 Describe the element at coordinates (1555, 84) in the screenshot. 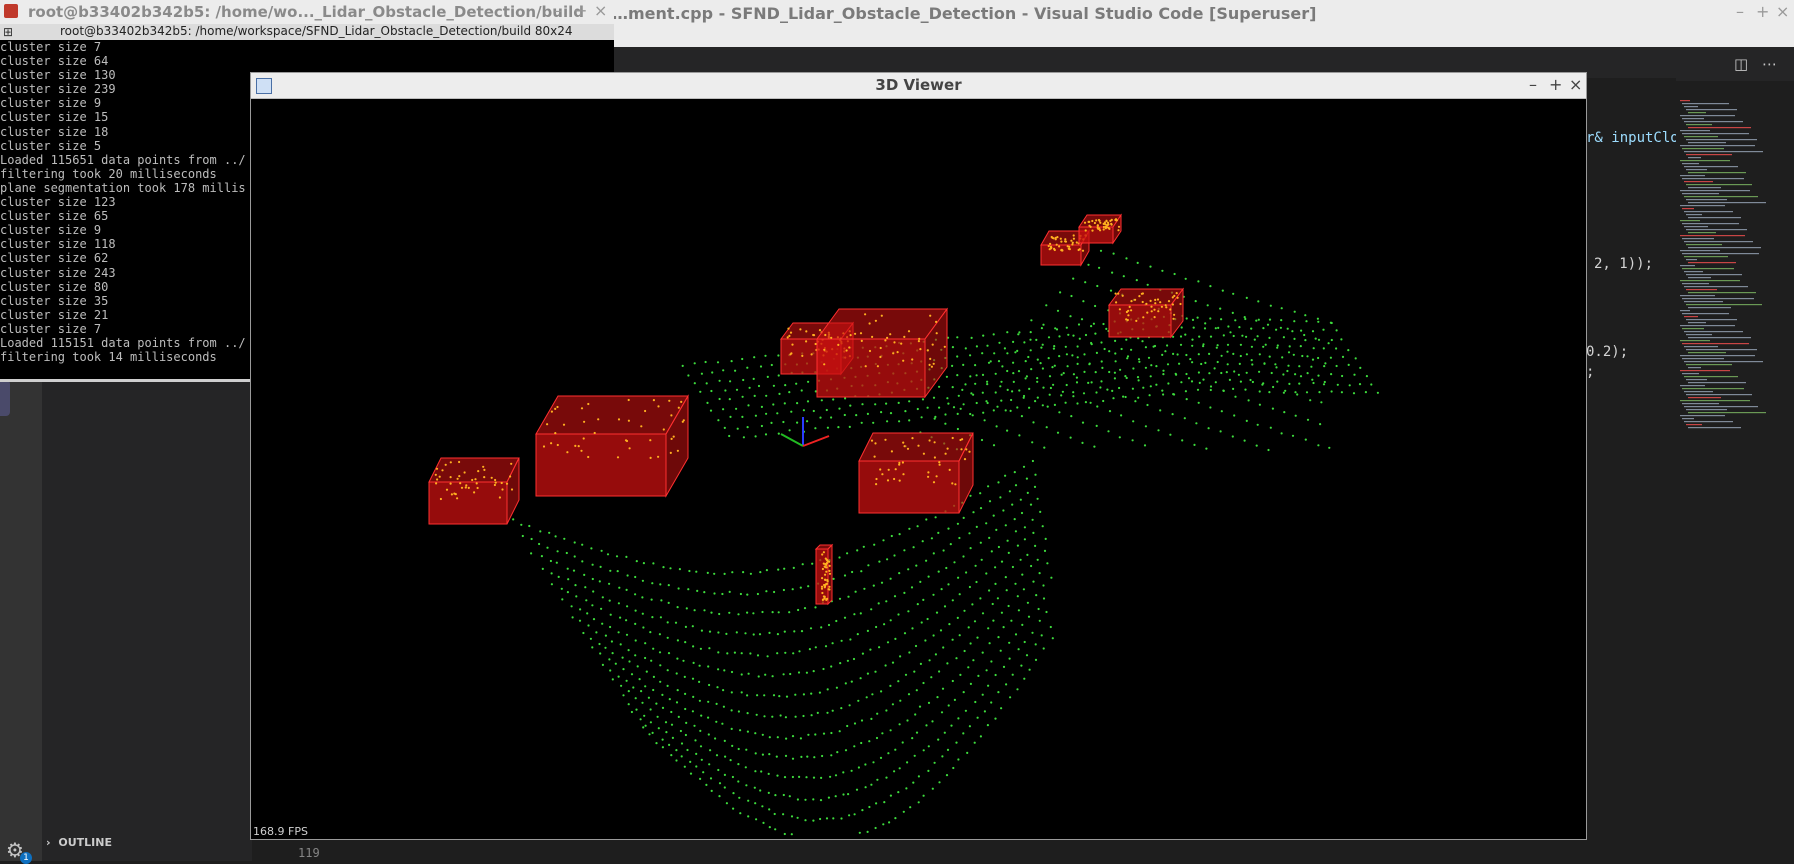

I see `viewer-maximize-icon: +` at that location.